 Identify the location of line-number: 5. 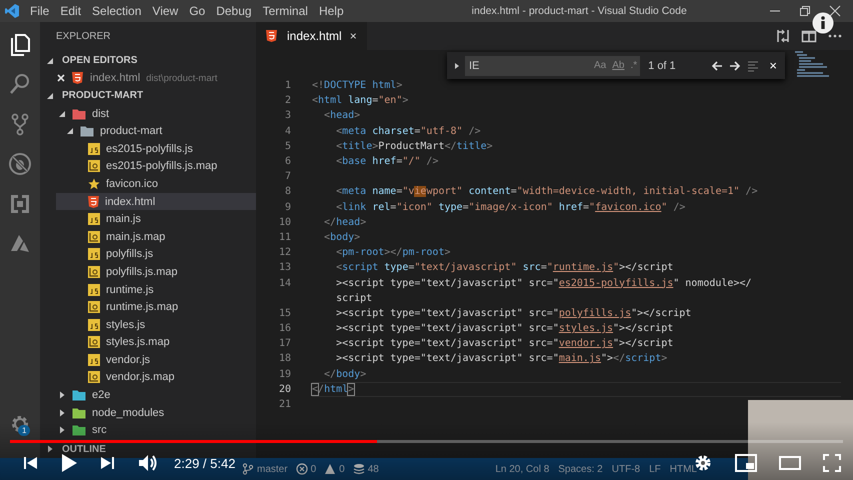
(288, 146).